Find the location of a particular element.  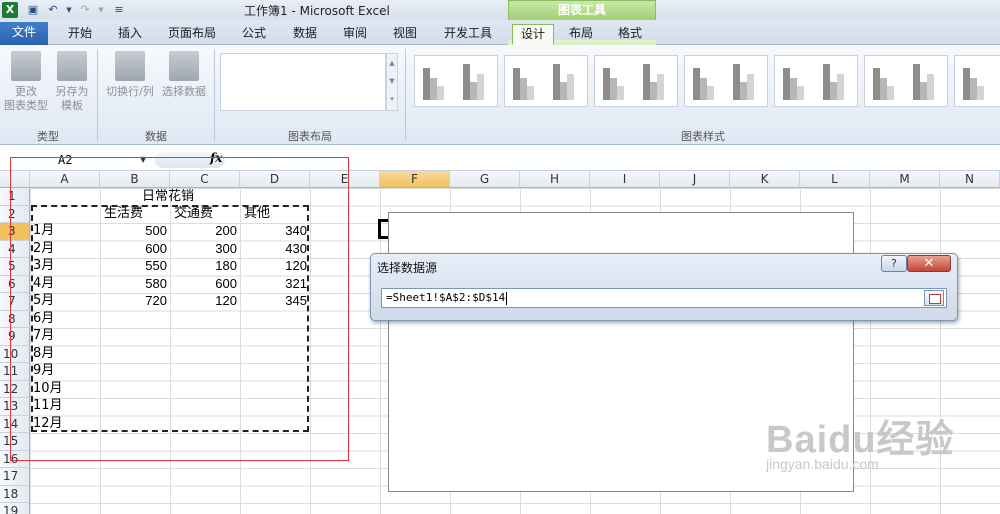

switch-row-column-button: 切换行/列 is located at coordinates (130, 75).